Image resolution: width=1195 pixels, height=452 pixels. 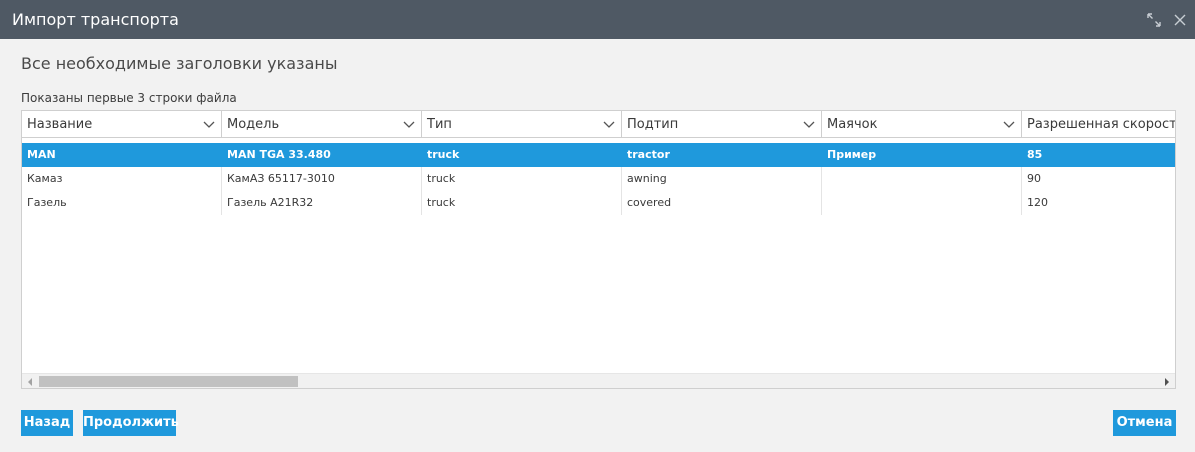 I want to click on table-cell: 85, so click(x=1035, y=154).